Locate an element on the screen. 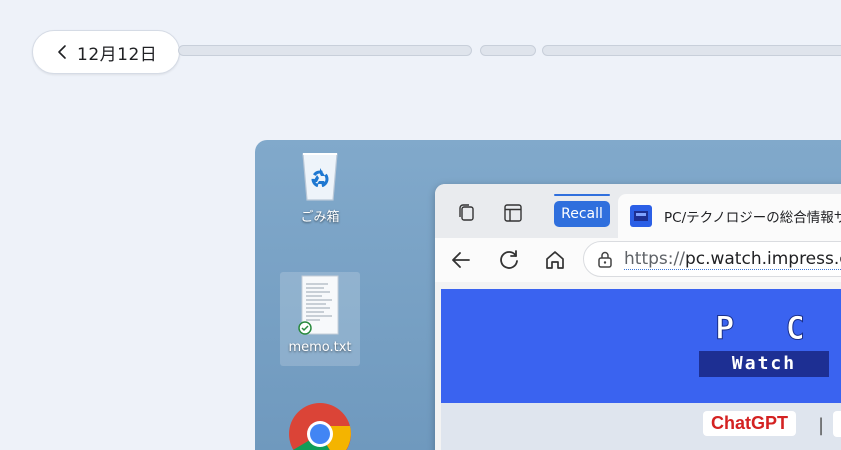  workspaces-button is located at coordinates (467, 213).